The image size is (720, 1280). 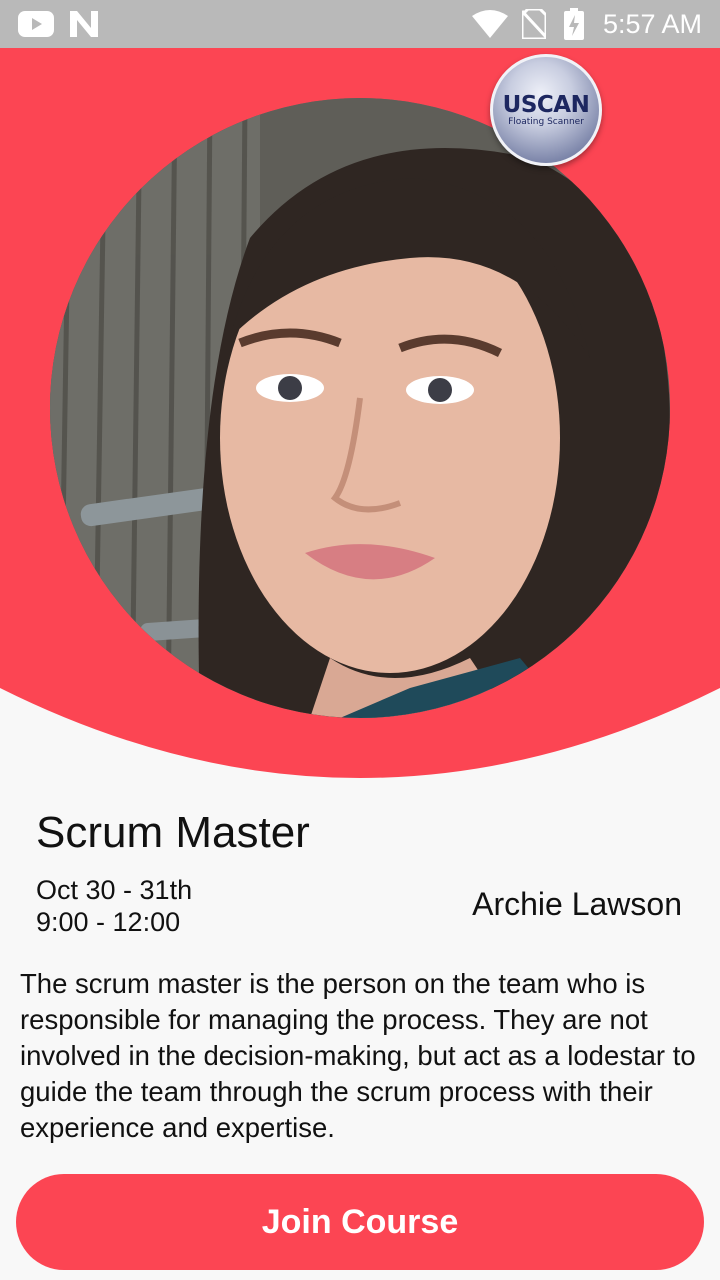 What do you see at coordinates (84, 24) in the screenshot?
I see `n-app-icon` at bounding box center [84, 24].